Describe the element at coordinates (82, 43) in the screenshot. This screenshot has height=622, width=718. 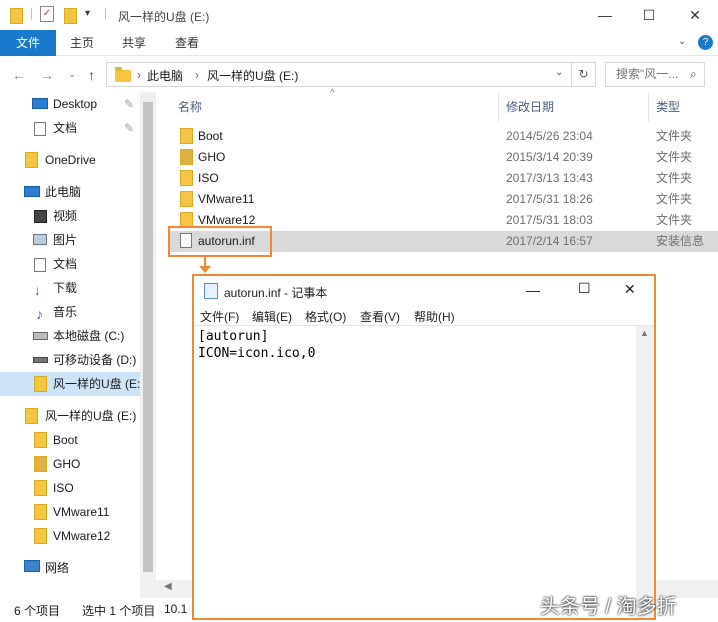
I see `tab-home: 主页` at that location.